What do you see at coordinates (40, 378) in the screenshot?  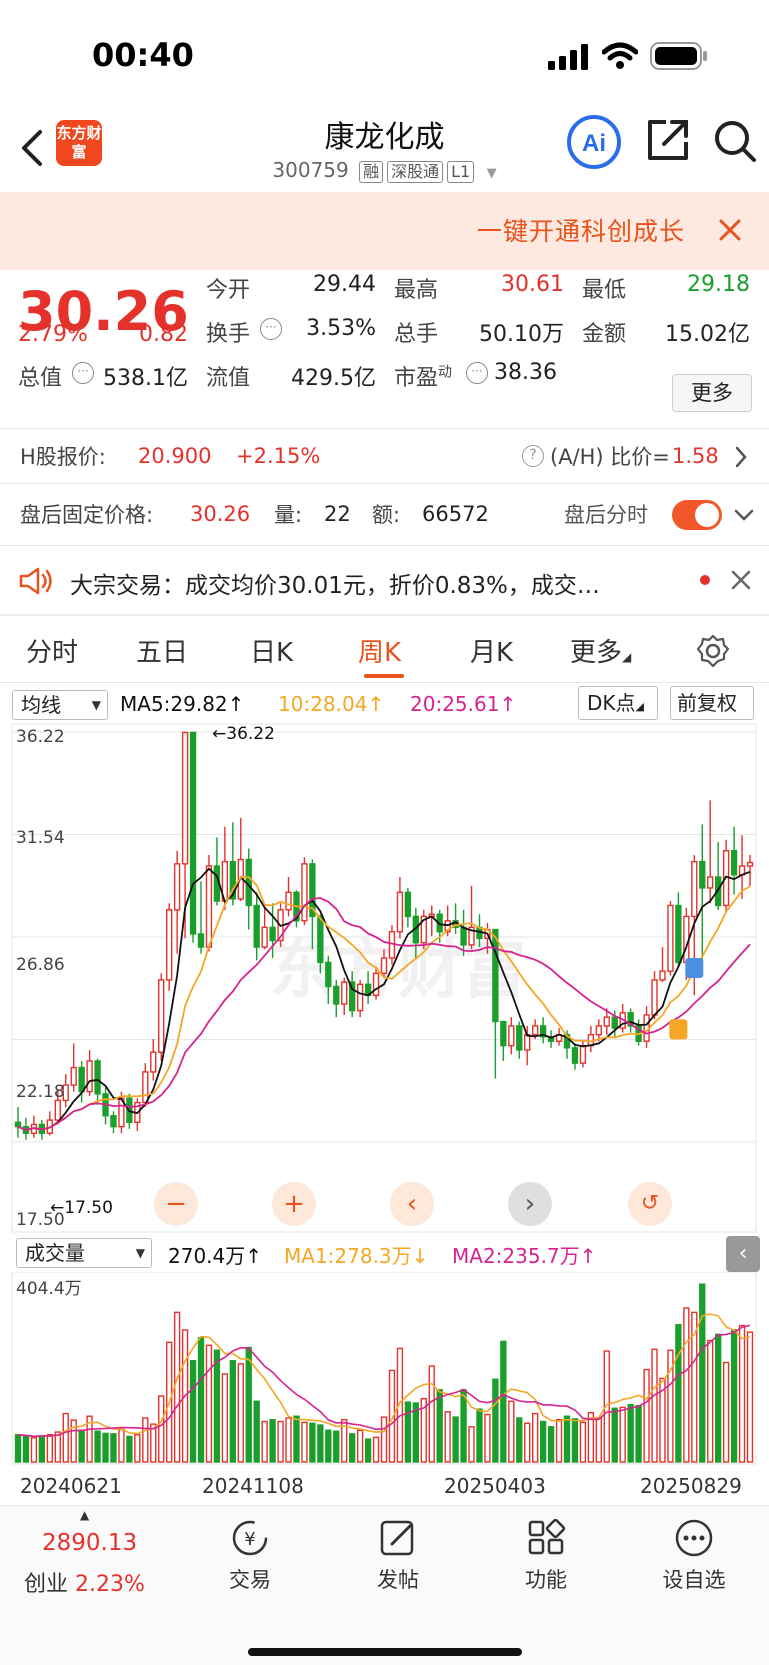 I see `mktcap-label: 总值` at bounding box center [40, 378].